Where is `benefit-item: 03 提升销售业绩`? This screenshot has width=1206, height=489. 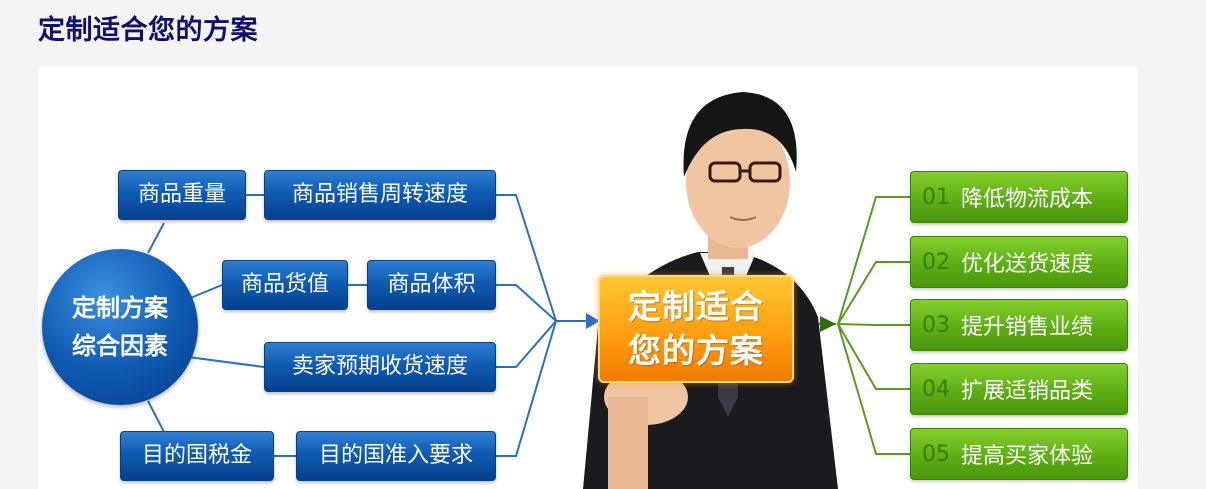 benefit-item: 03 提升销售业绩 is located at coordinates (1019, 325).